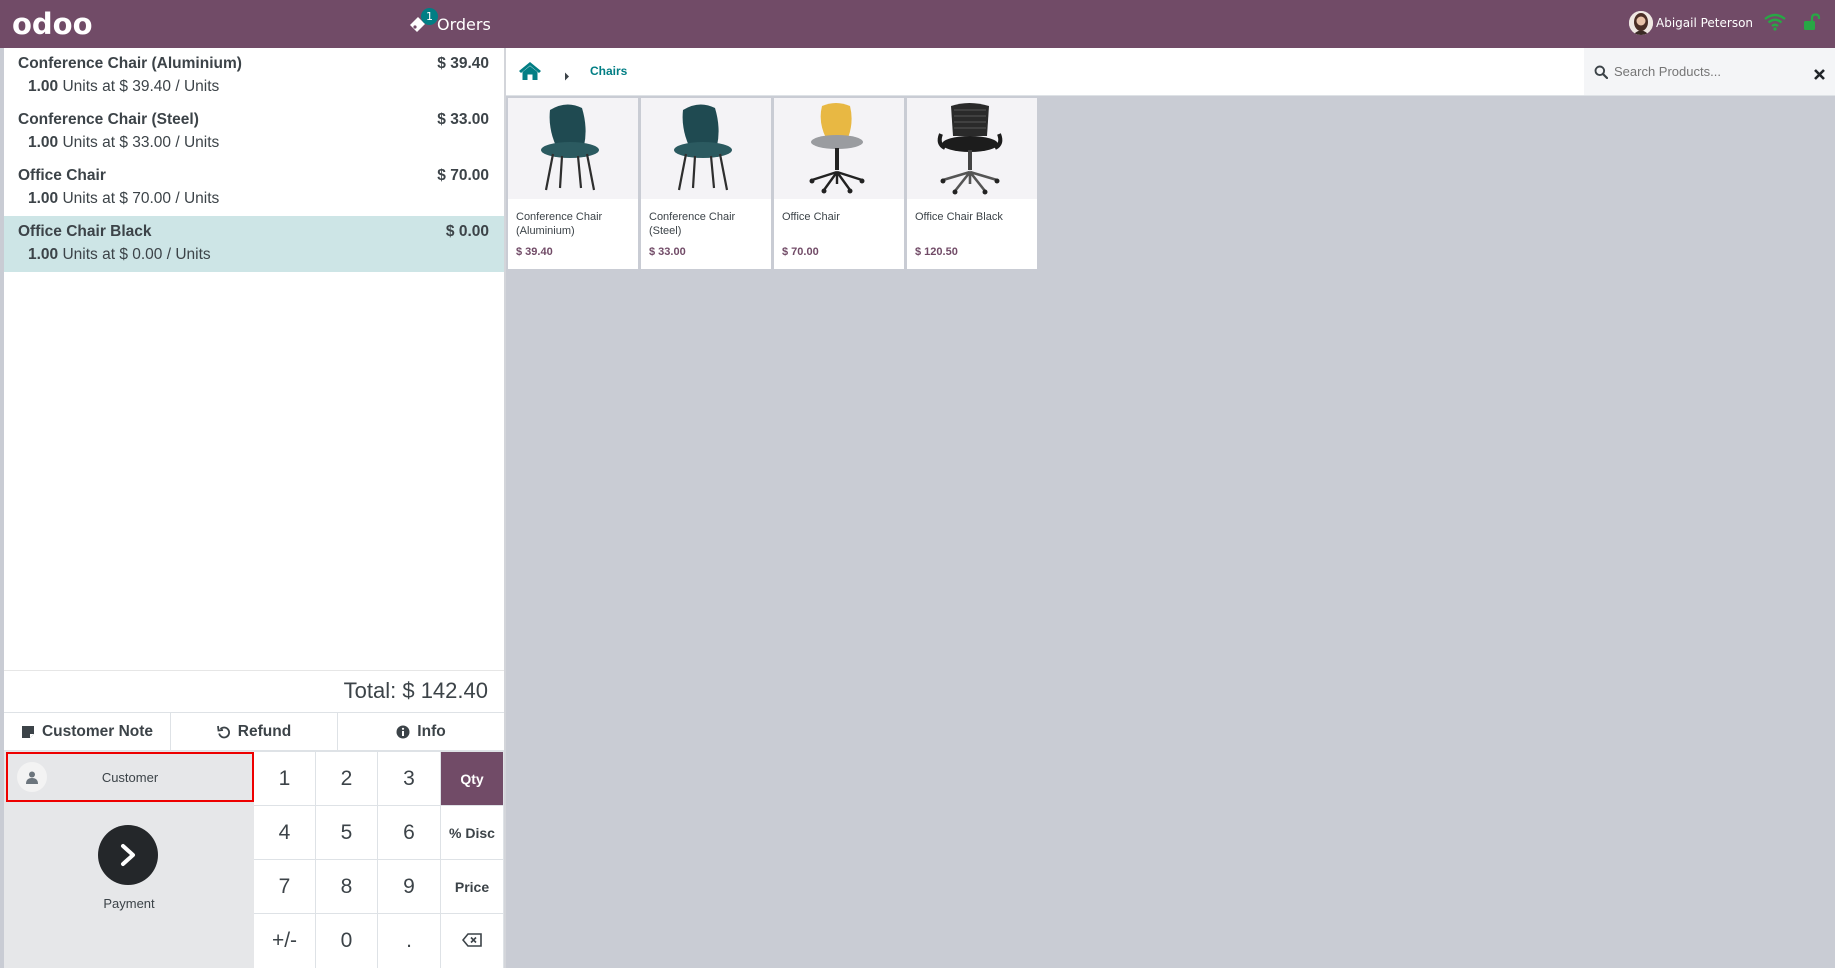 The image size is (1835, 968). Describe the element at coordinates (128, 855) in the screenshot. I see `chevron-right-icon` at that location.